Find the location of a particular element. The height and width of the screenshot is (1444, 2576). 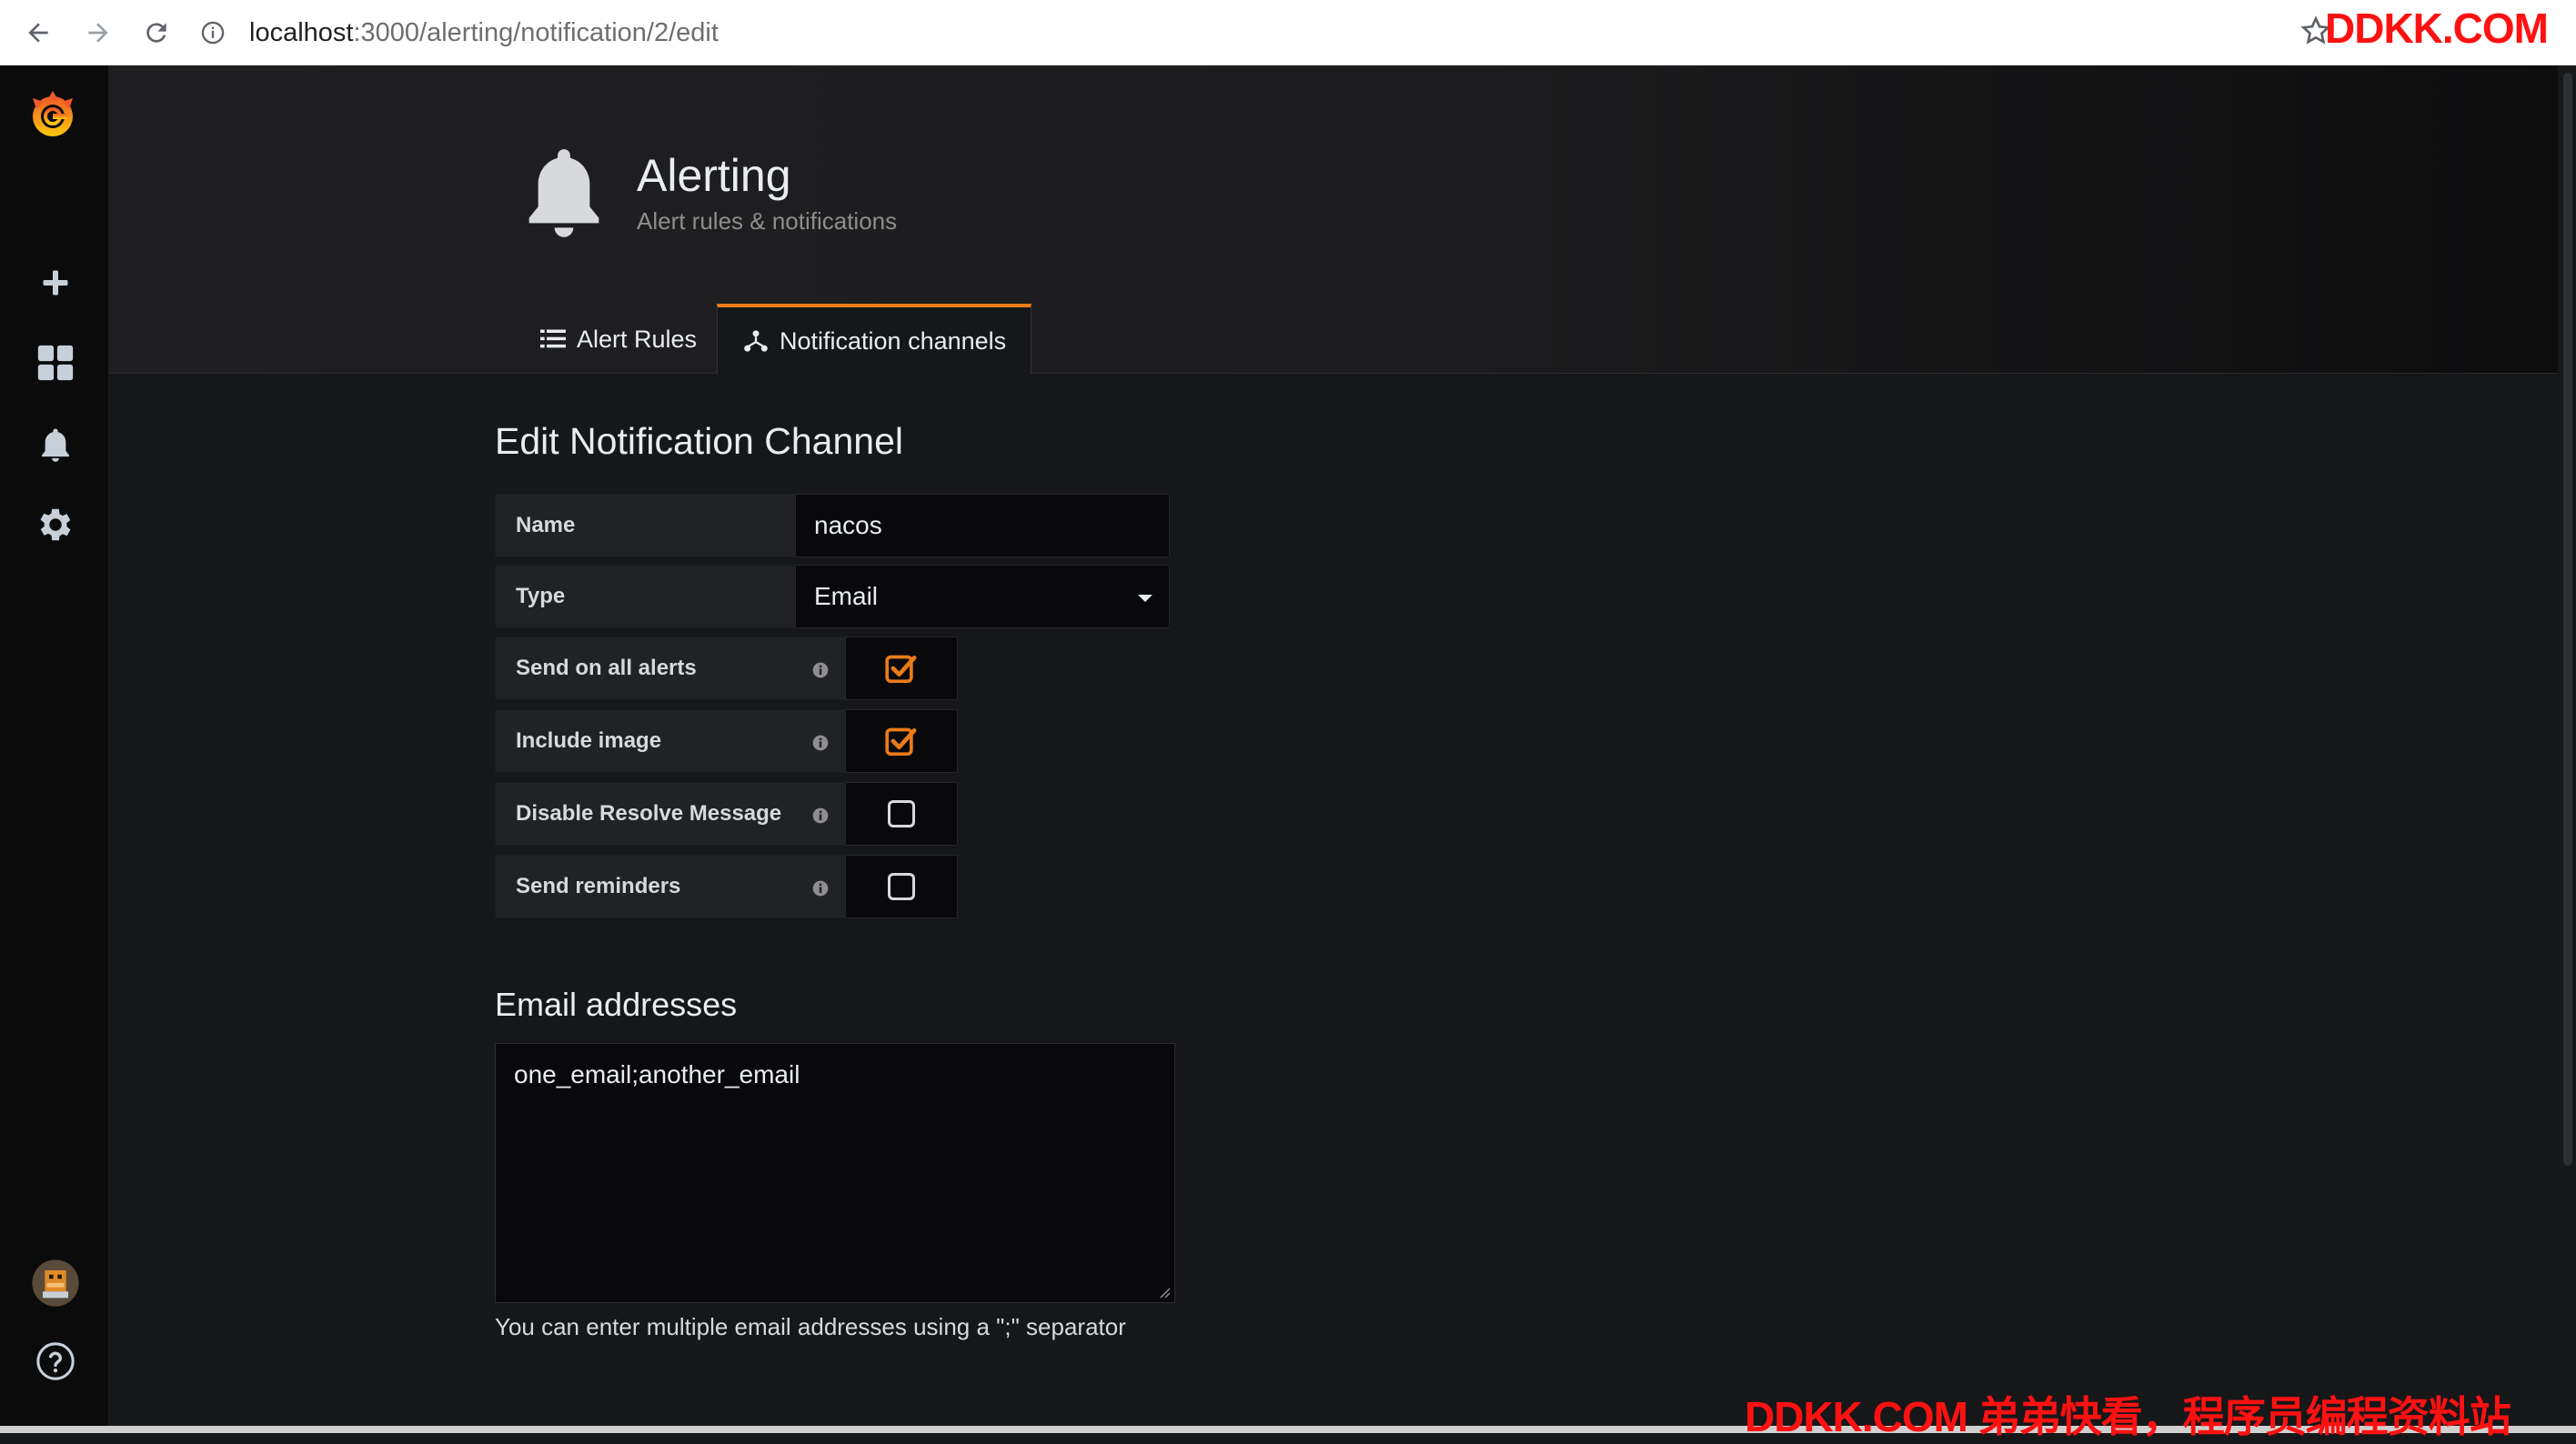

sitemap-icon is located at coordinates (756, 341).